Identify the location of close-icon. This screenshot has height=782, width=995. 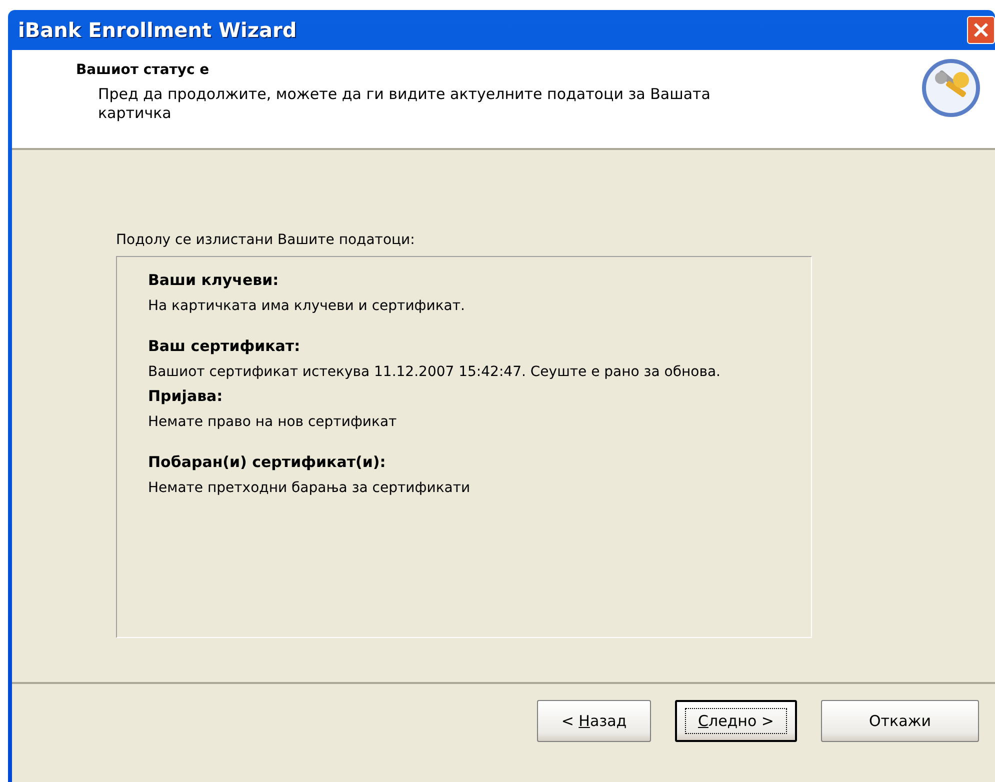
(981, 30).